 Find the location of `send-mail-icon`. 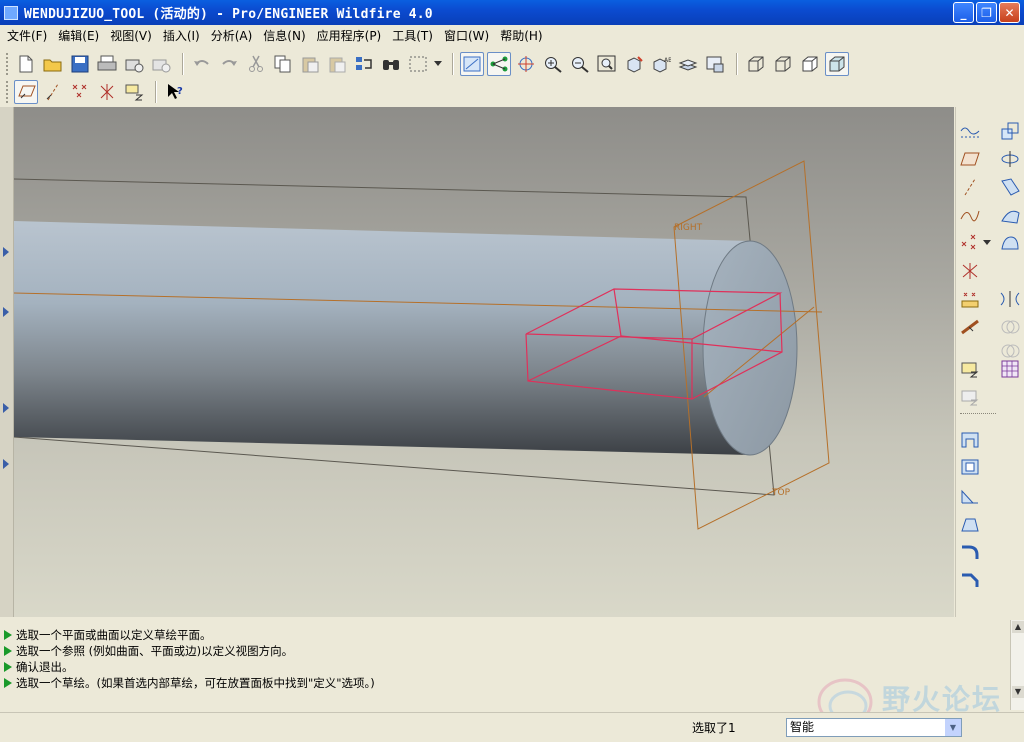

send-mail-icon is located at coordinates (134, 64).